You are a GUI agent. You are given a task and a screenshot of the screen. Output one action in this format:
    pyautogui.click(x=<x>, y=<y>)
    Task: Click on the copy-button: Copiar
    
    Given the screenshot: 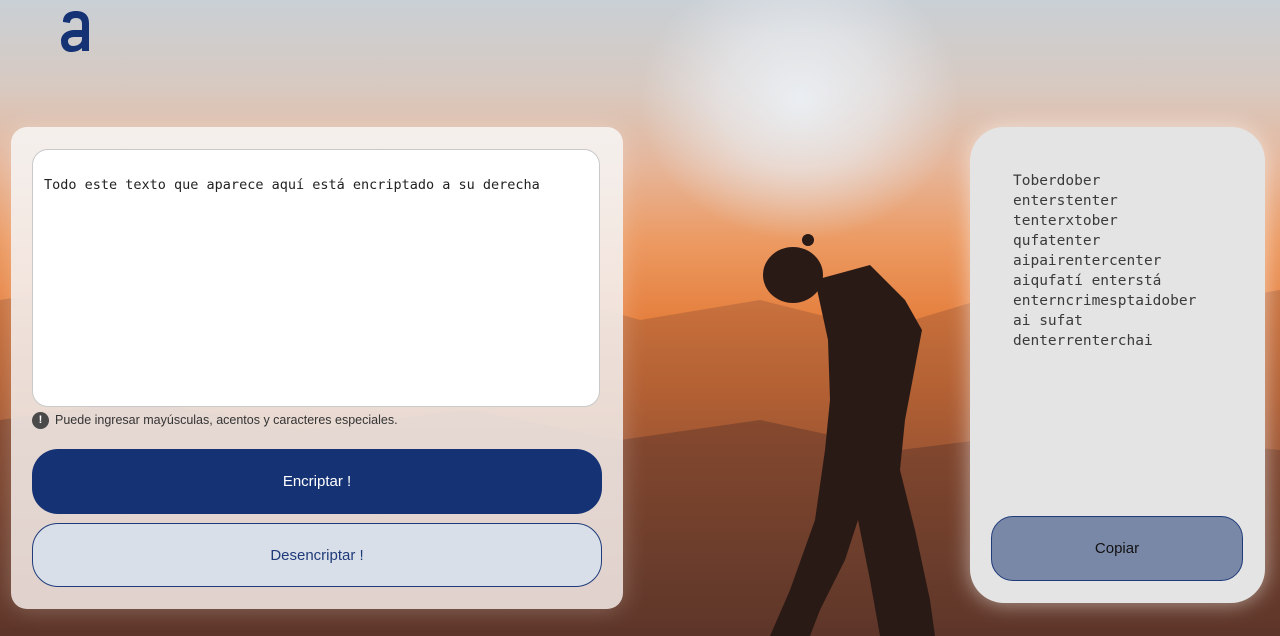 What is the action you would take?
    pyautogui.click(x=1117, y=548)
    